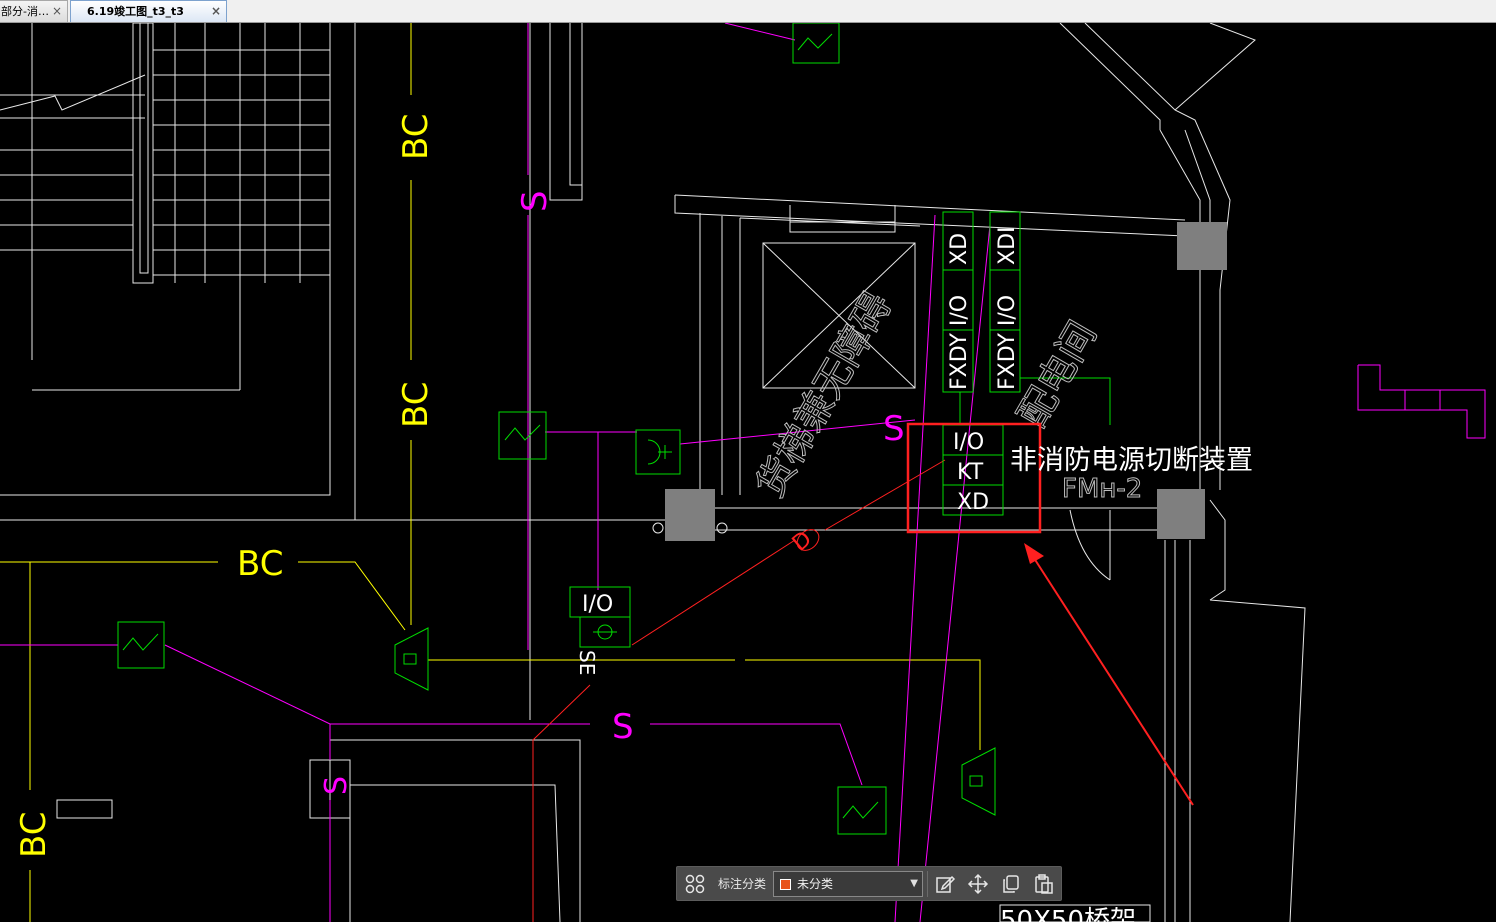  Describe the element at coordinates (739, 690) in the screenshot. I see `red-signal-line` at that location.